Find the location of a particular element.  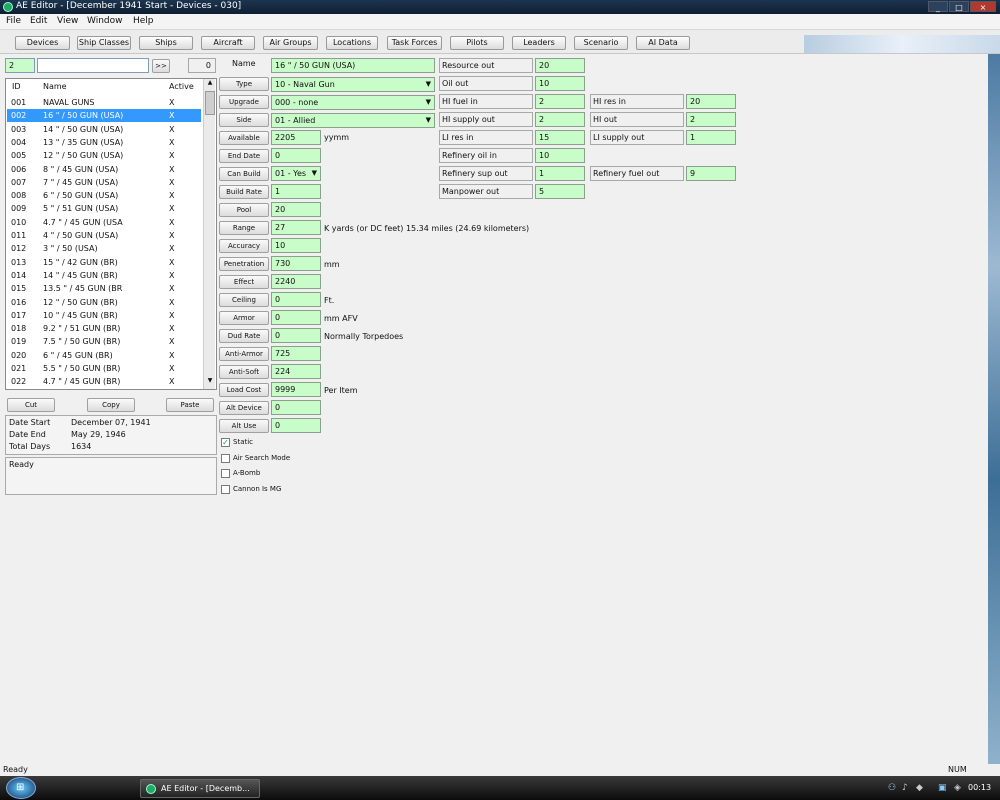

network-icon: ⚇ is located at coordinates (892, 788).